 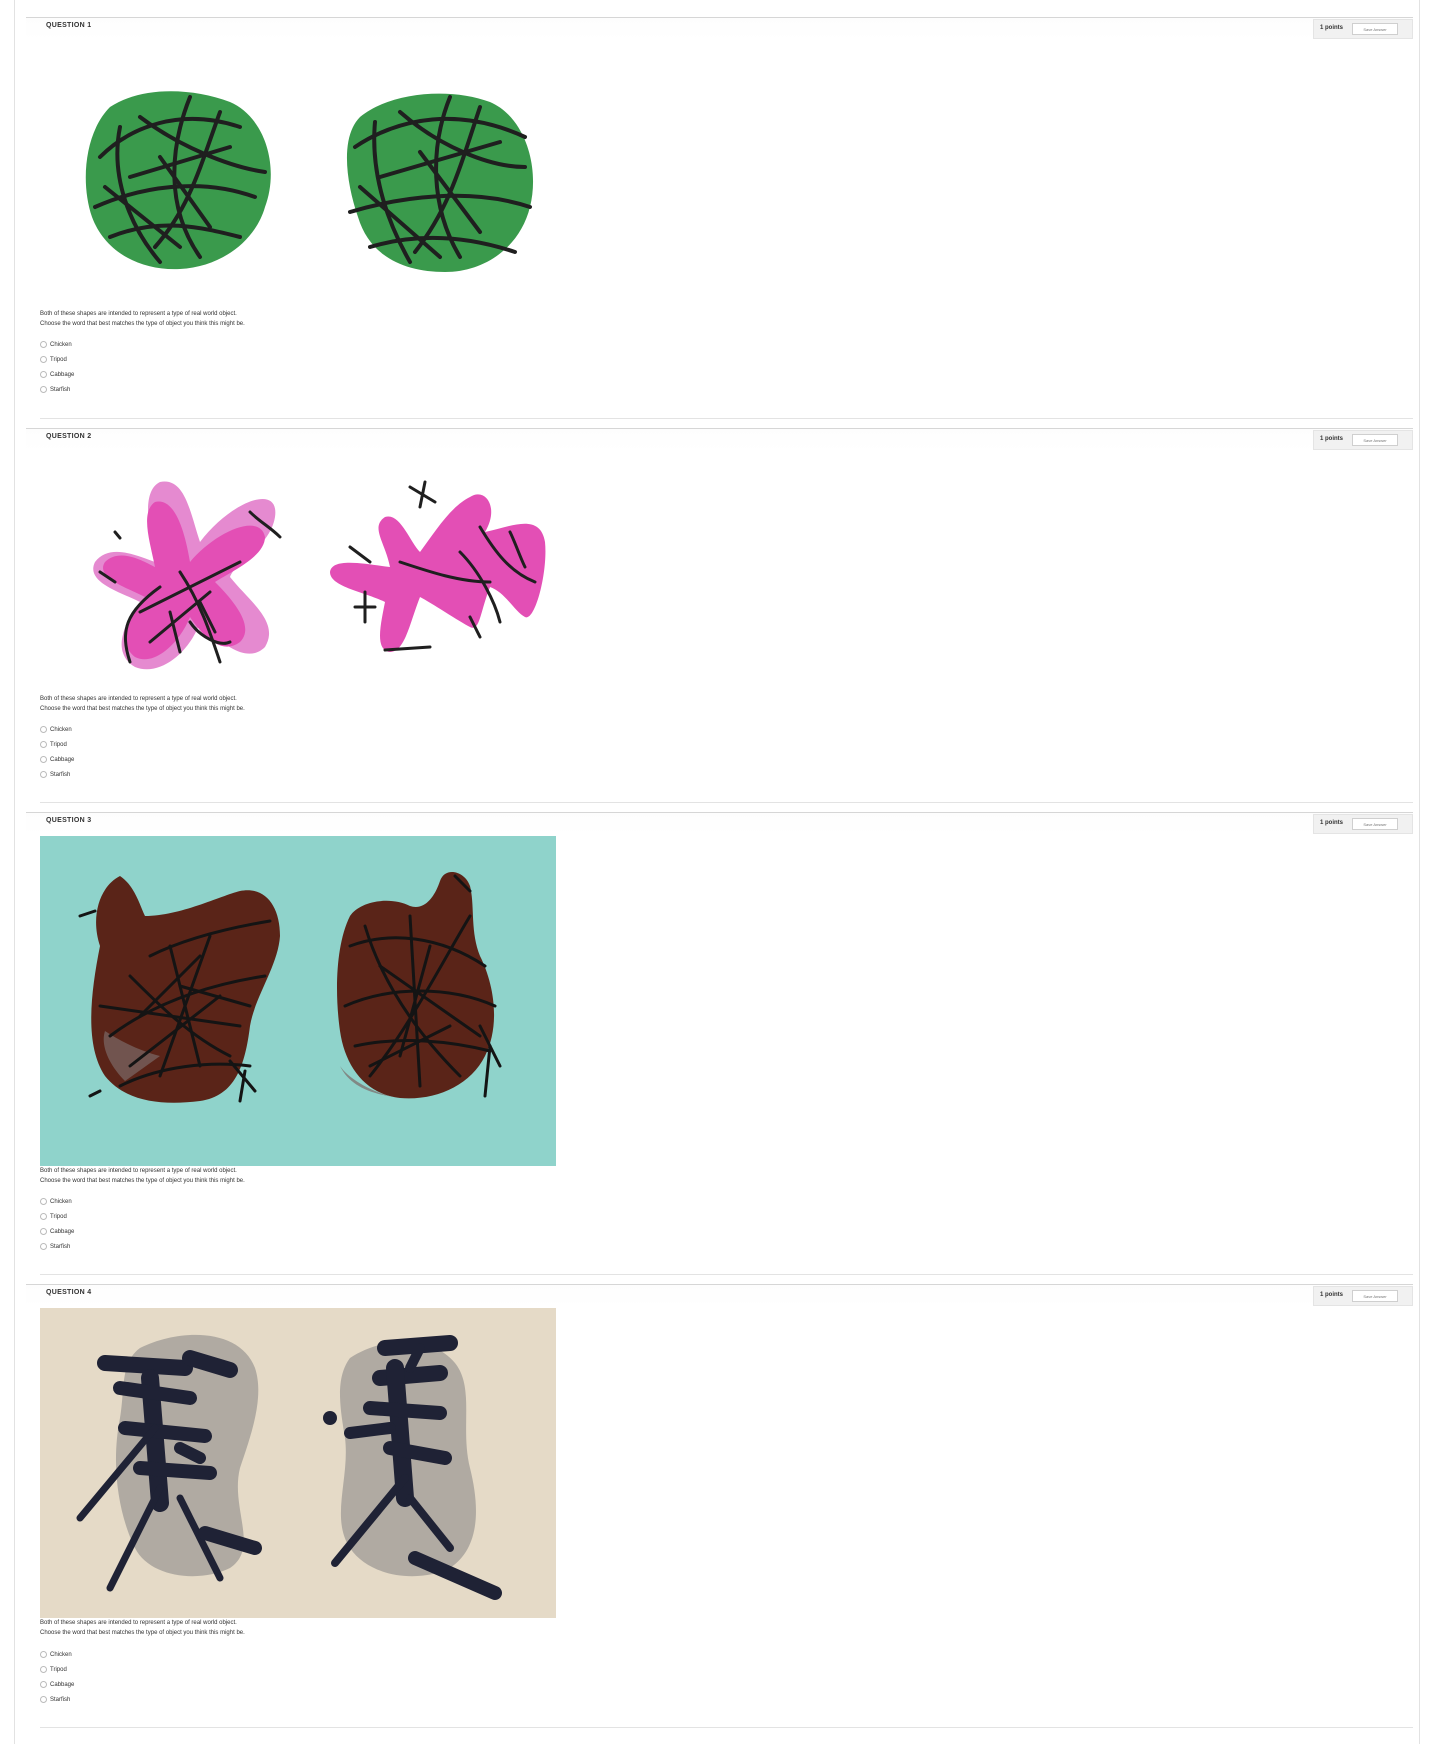 What do you see at coordinates (440, 182) in the screenshot?
I see `cabbage-right` at bounding box center [440, 182].